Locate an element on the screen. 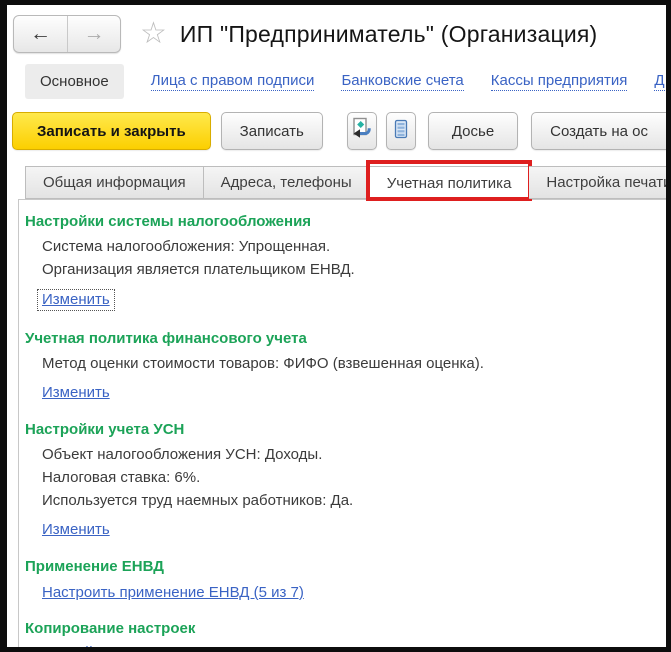  tab-print-settings: Настройка печати is located at coordinates (597, 182).